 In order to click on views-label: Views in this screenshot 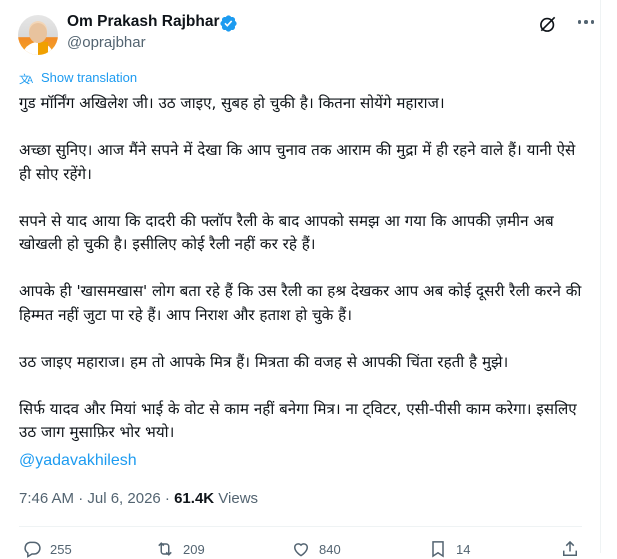, I will do `click(236, 498)`.